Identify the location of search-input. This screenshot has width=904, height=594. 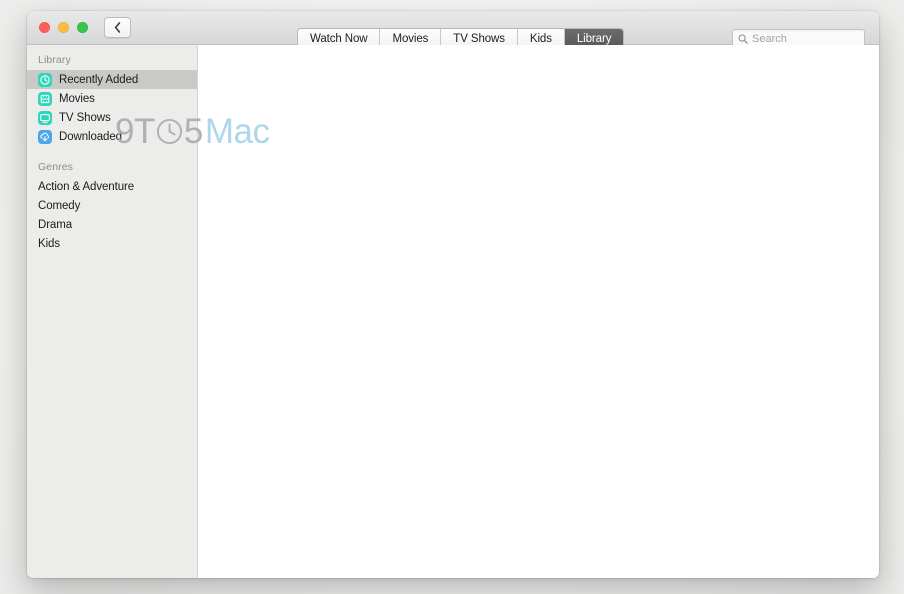
(805, 38).